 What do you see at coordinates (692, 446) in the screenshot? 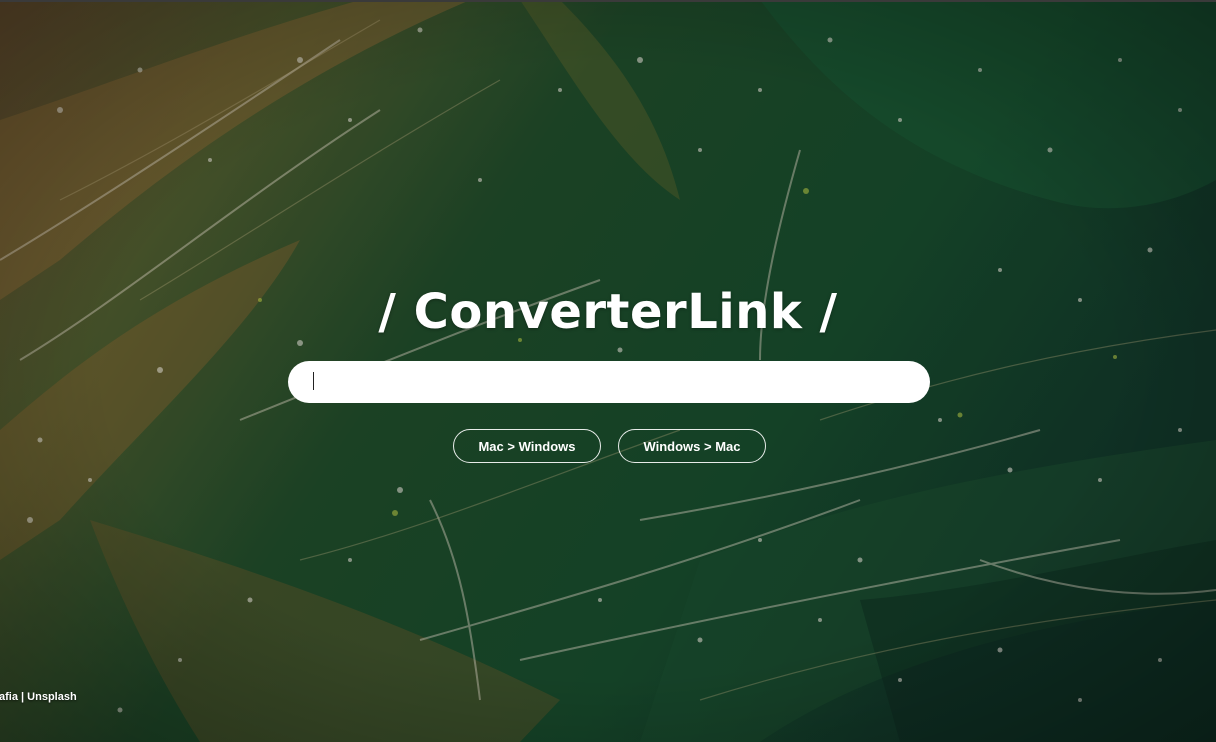
I see `windows-to-mac-button: Windows > Mac` at bounding box center [692, 446].